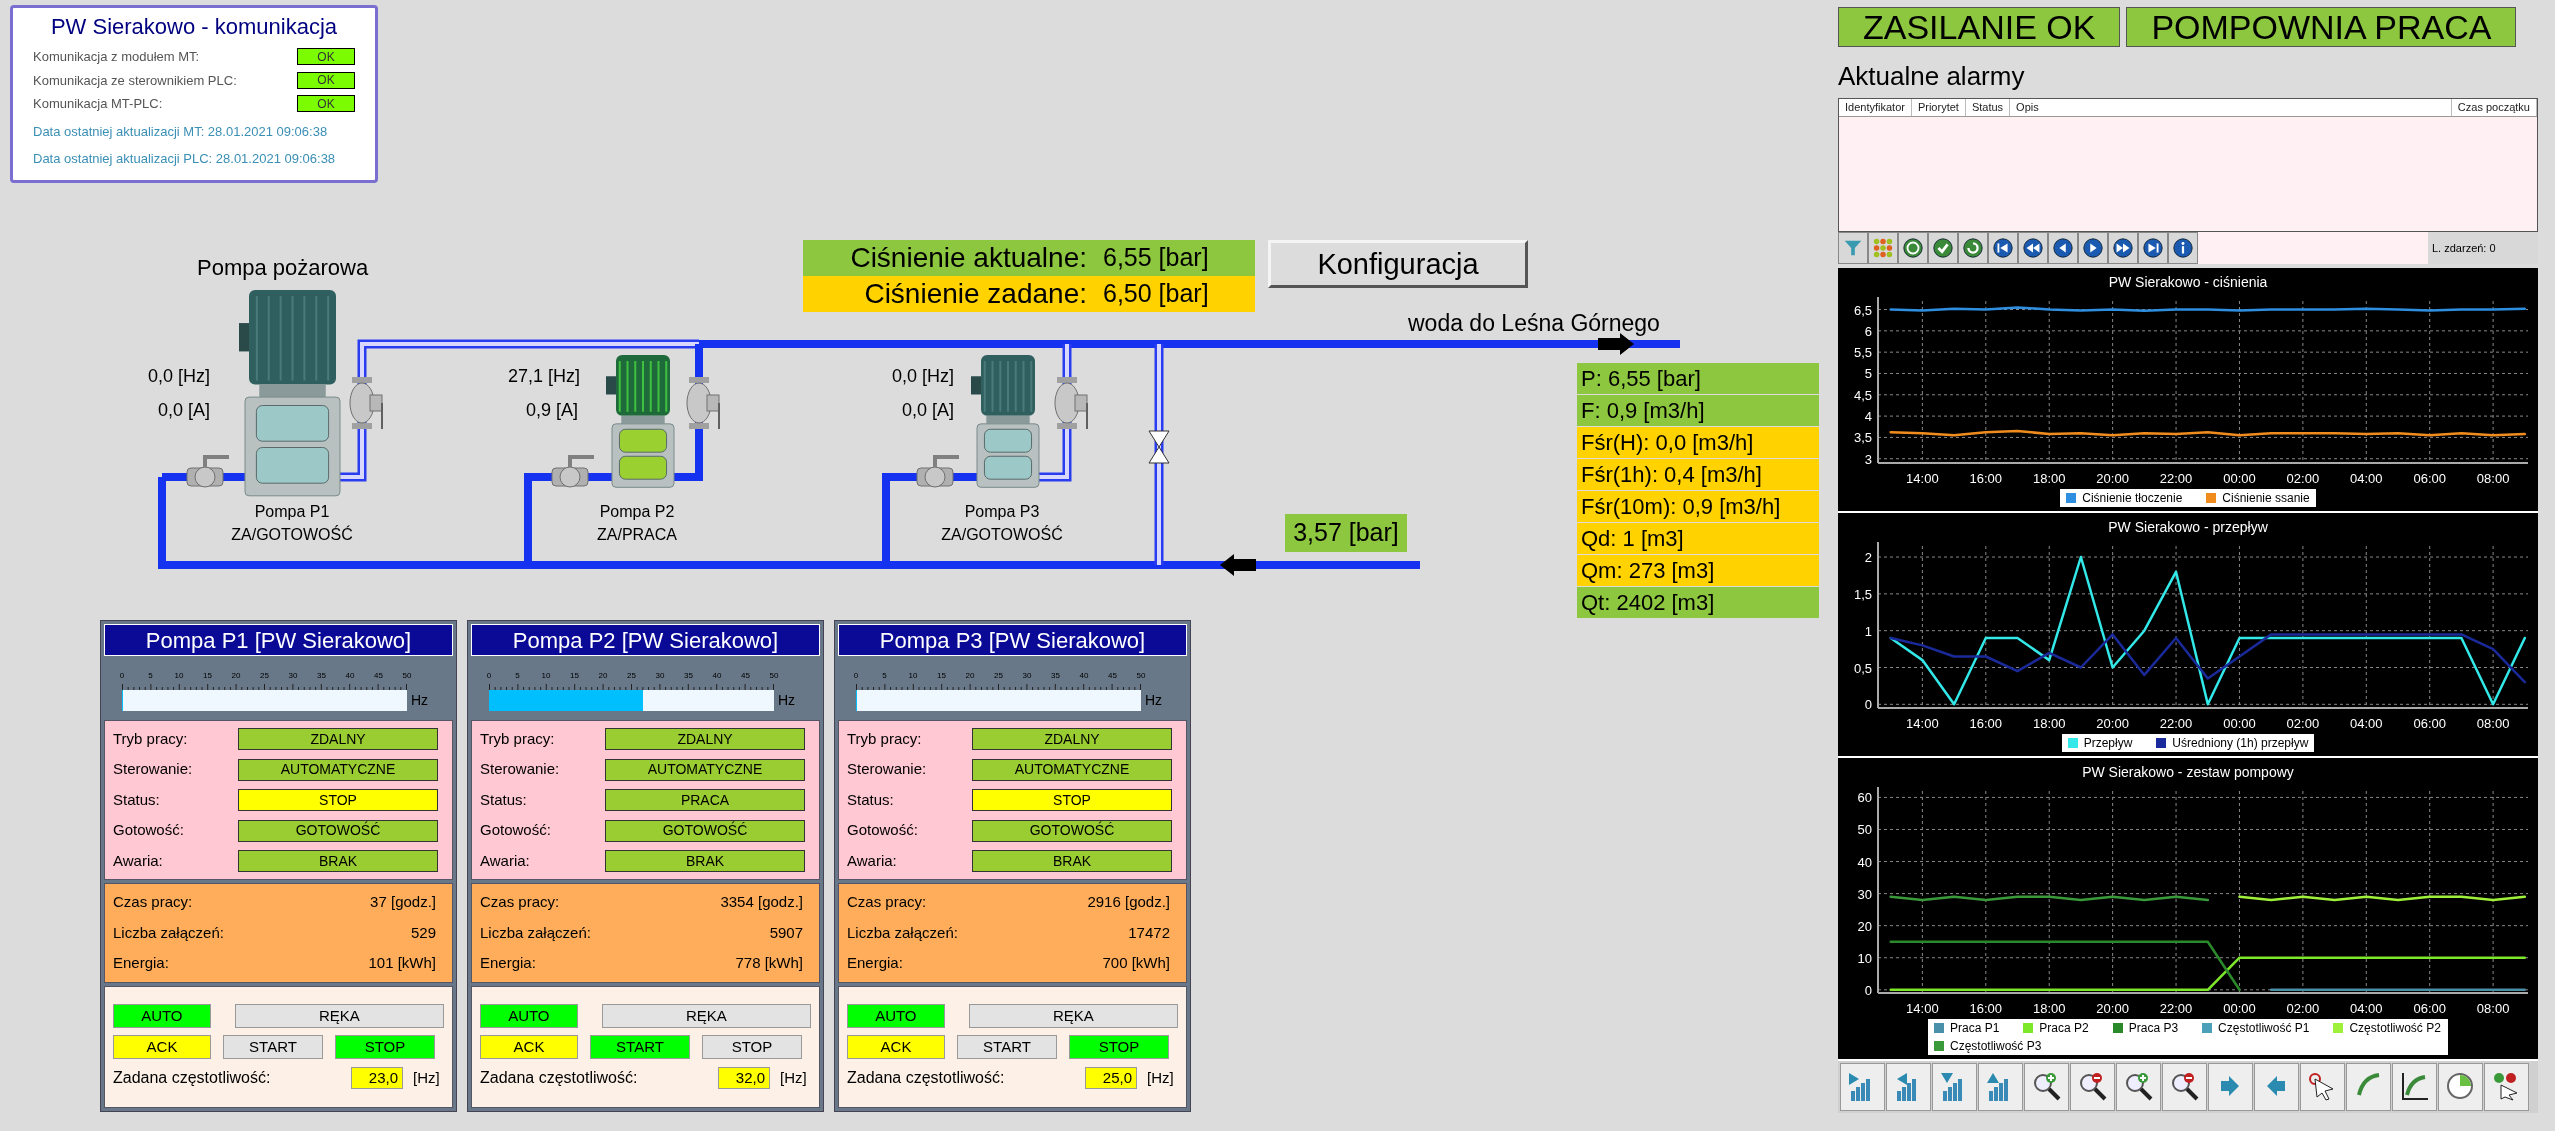 This screenshot has width=2555, height=1131. Describe the element at coordinates (2153, 1028) in the screenshot. I see `legend-label: Praca P3` at that location.